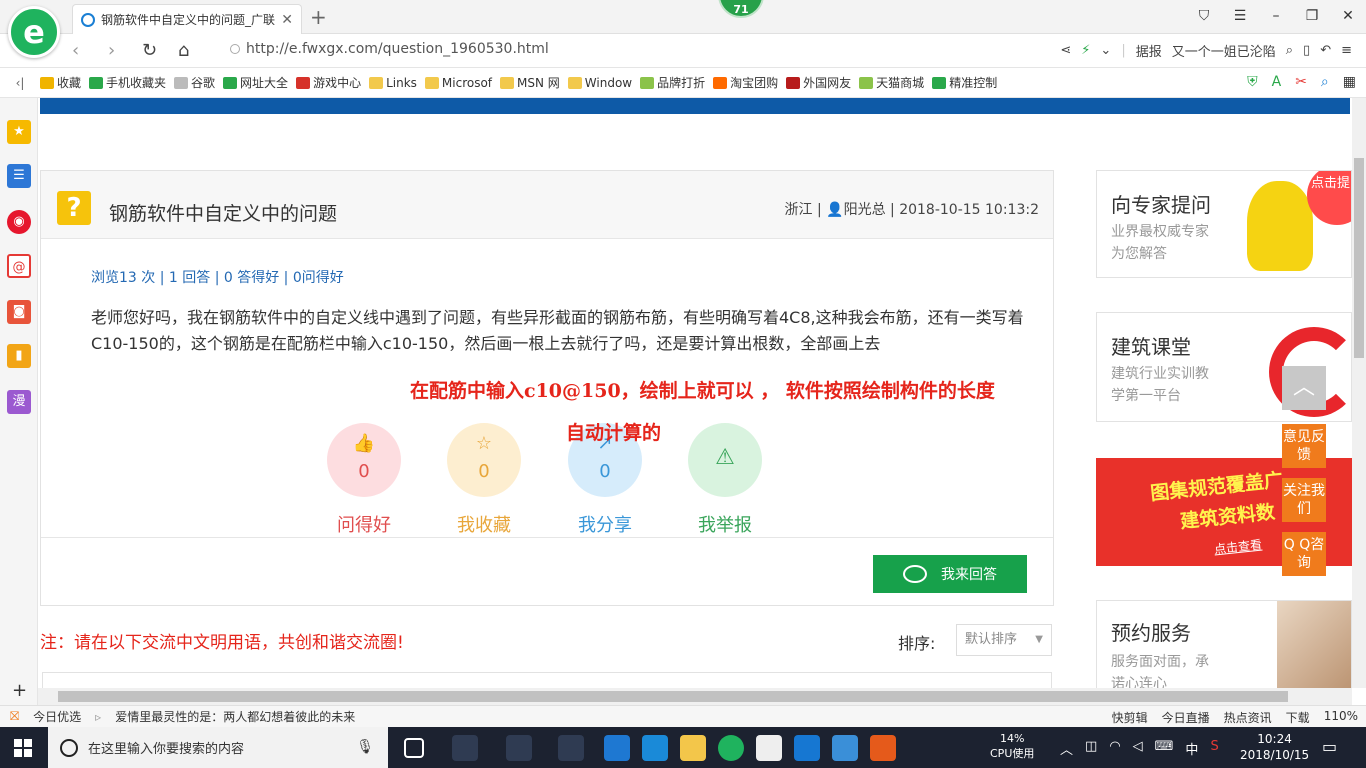  Describe the element at coordinates (1130, 717) in the screenshot. I see `status-item: 快剪辑` at that location.